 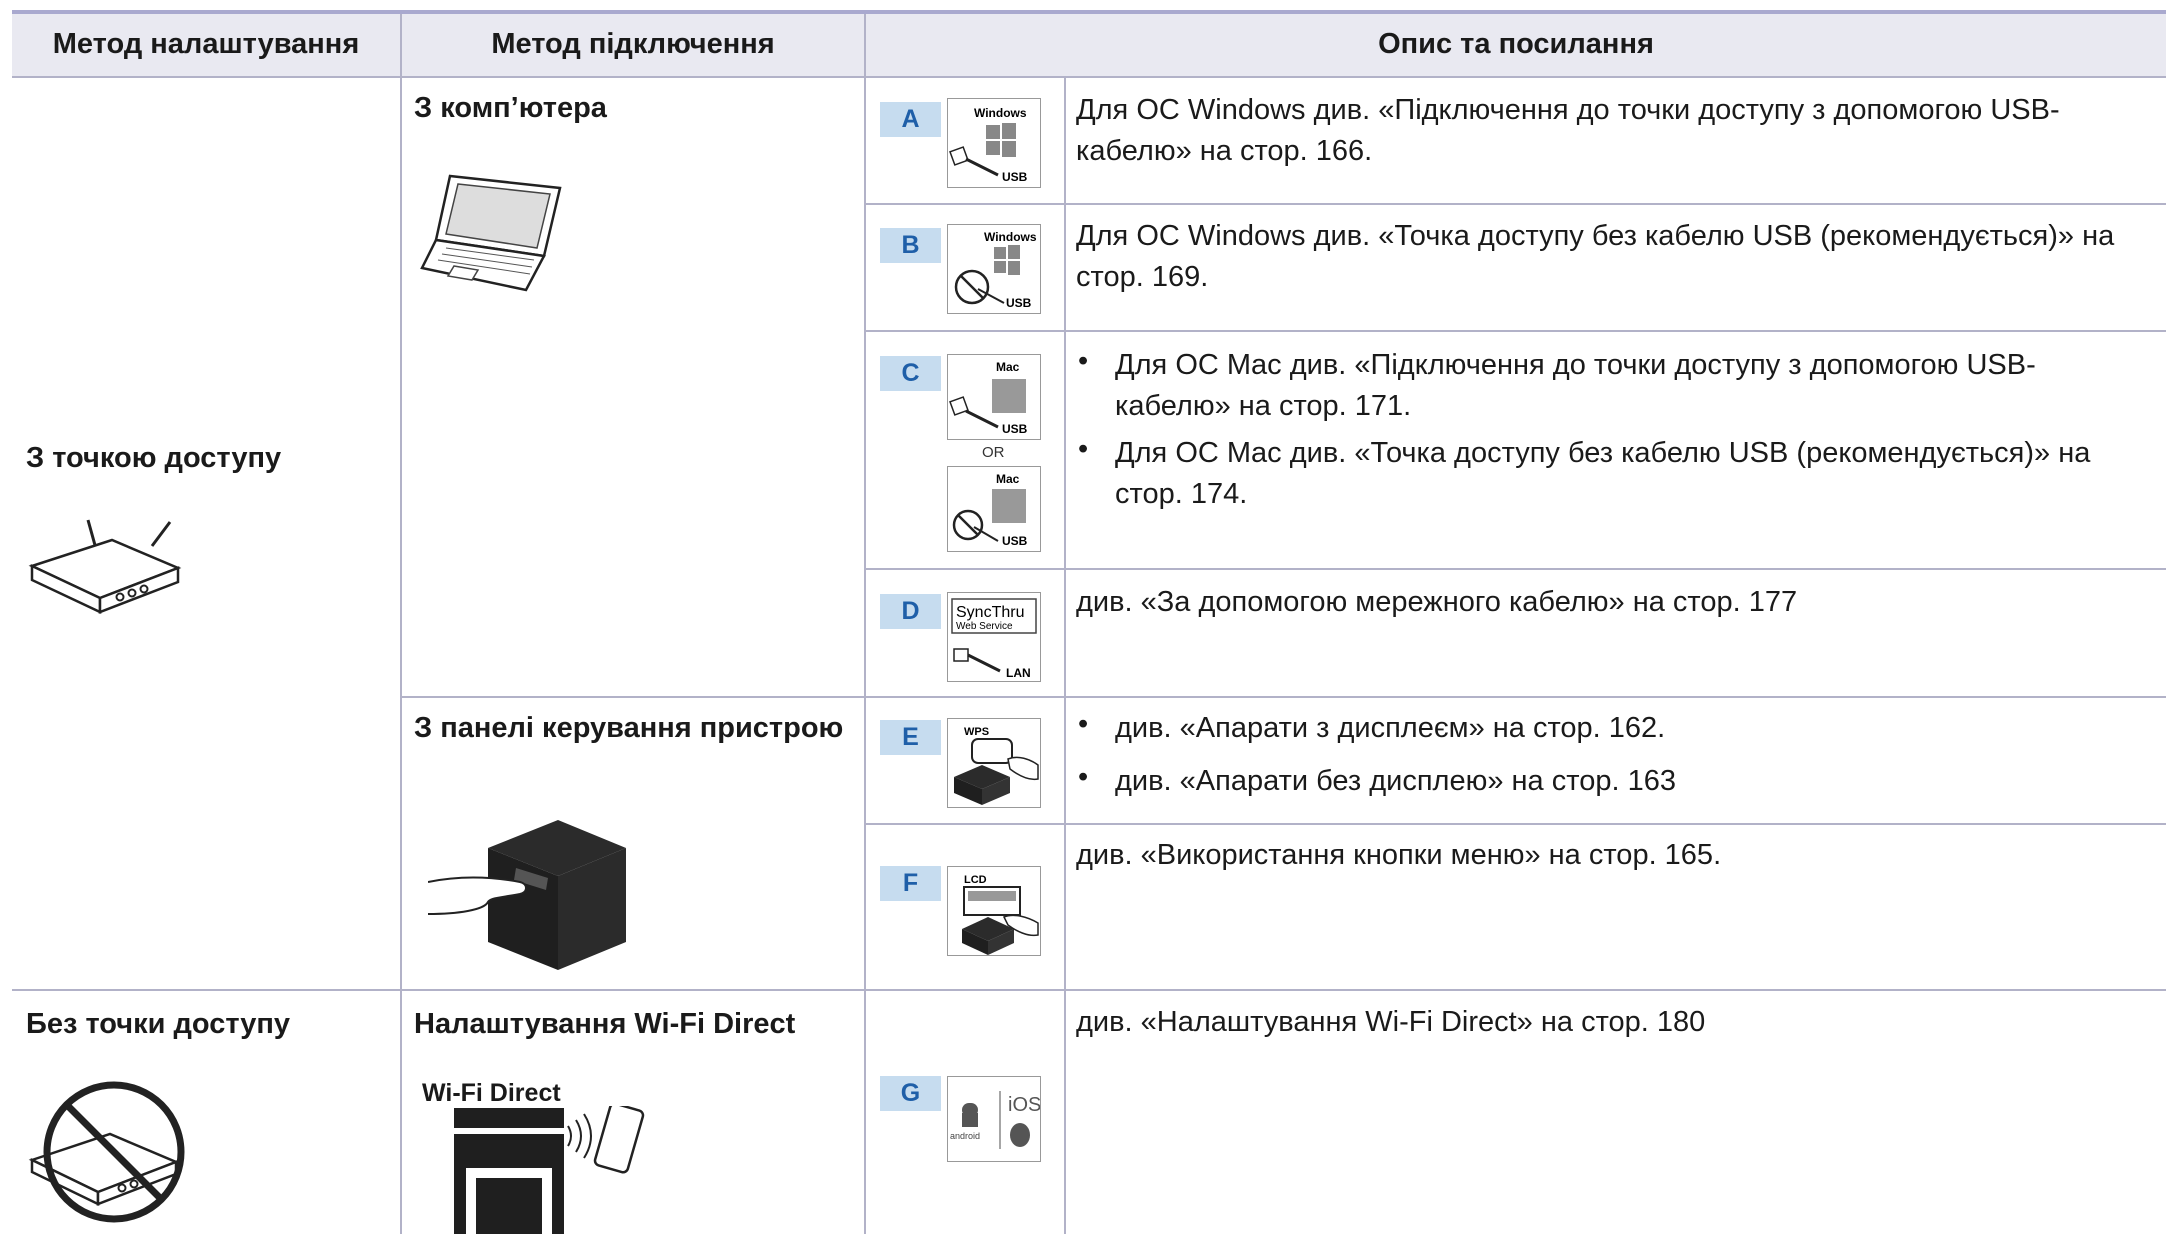 I want to click on wifi-direct-setup-label: Налаштування Wi-Fi Direct, so click(x=605, y=1024).